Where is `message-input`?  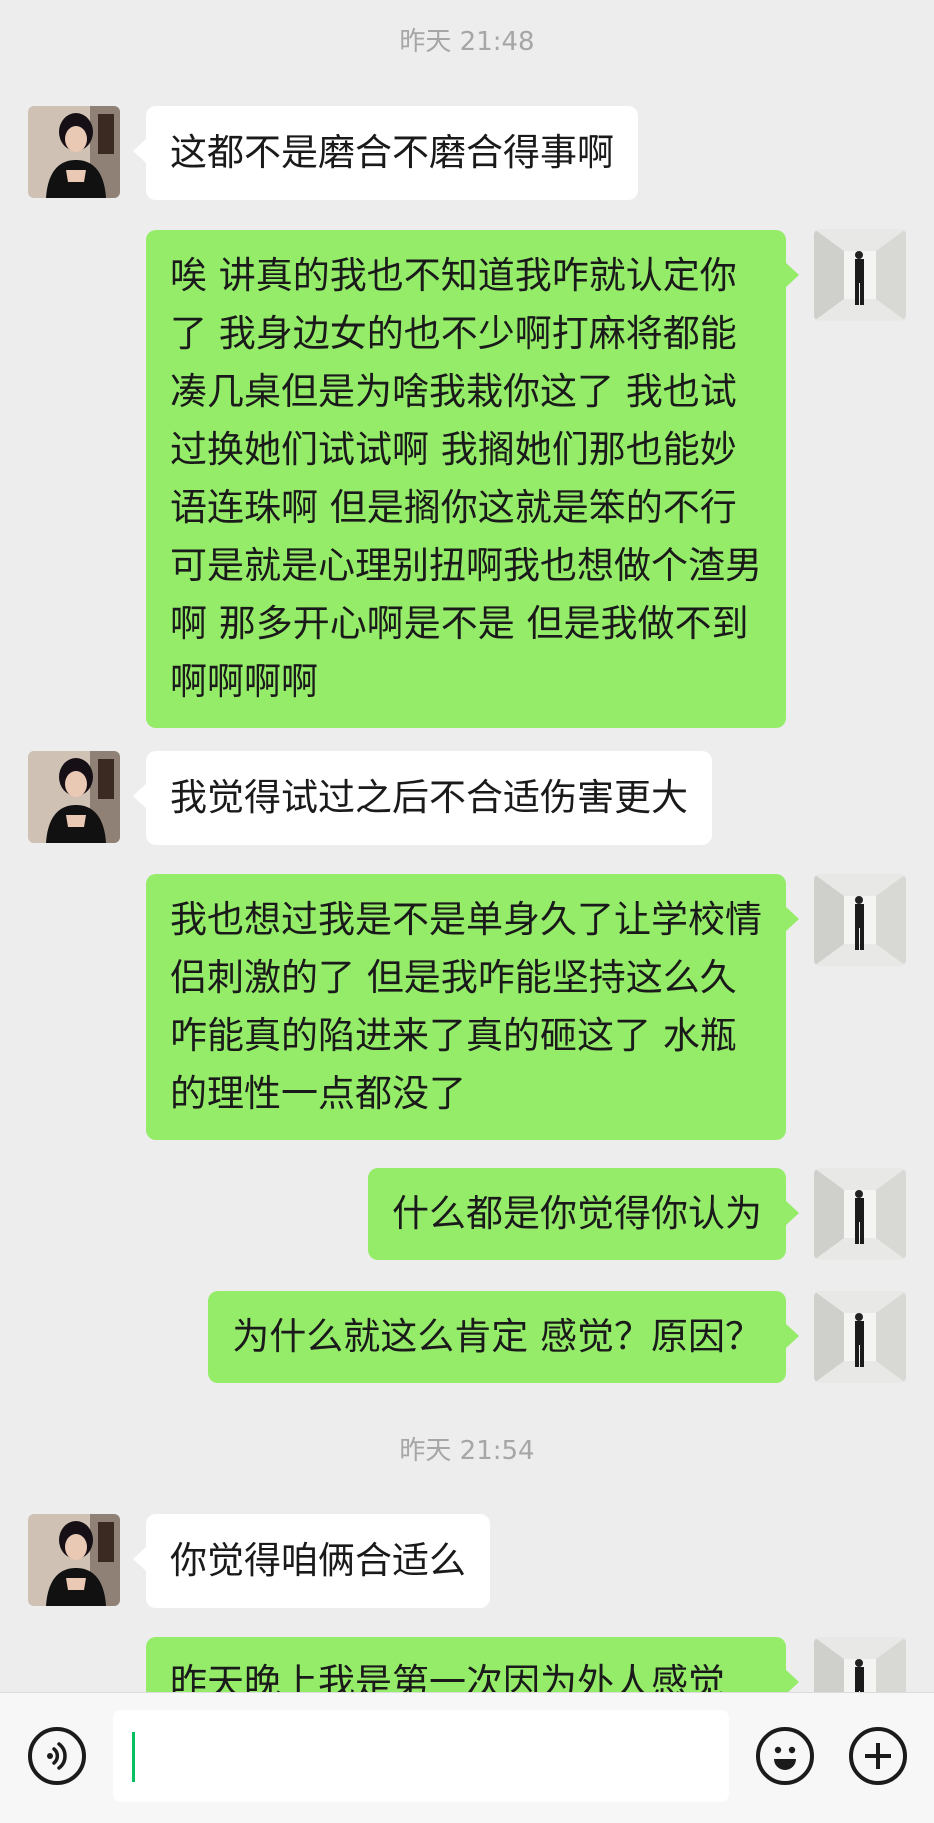 message-input is located at coordinates (421, 1756).